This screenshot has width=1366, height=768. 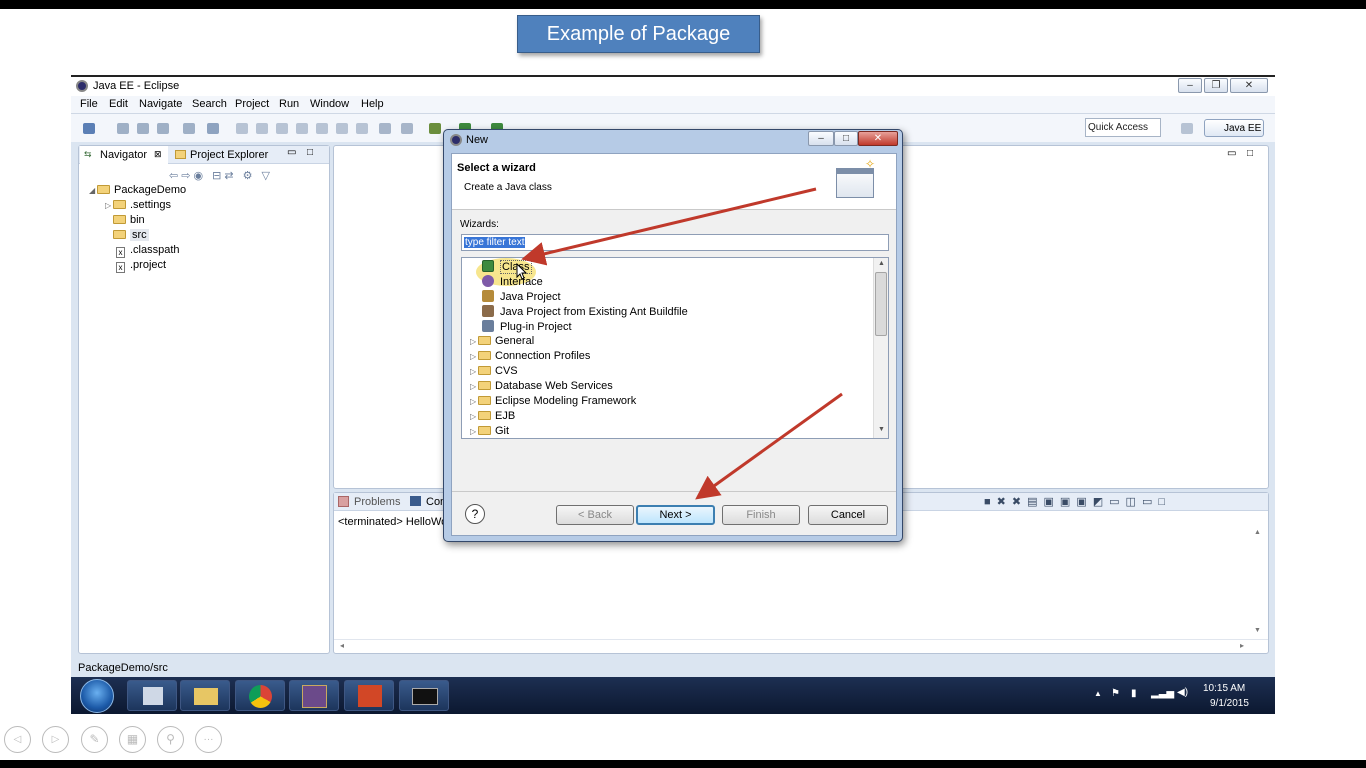 I want to click on next-slide-icon: ▷, so click(x=55, y=739).